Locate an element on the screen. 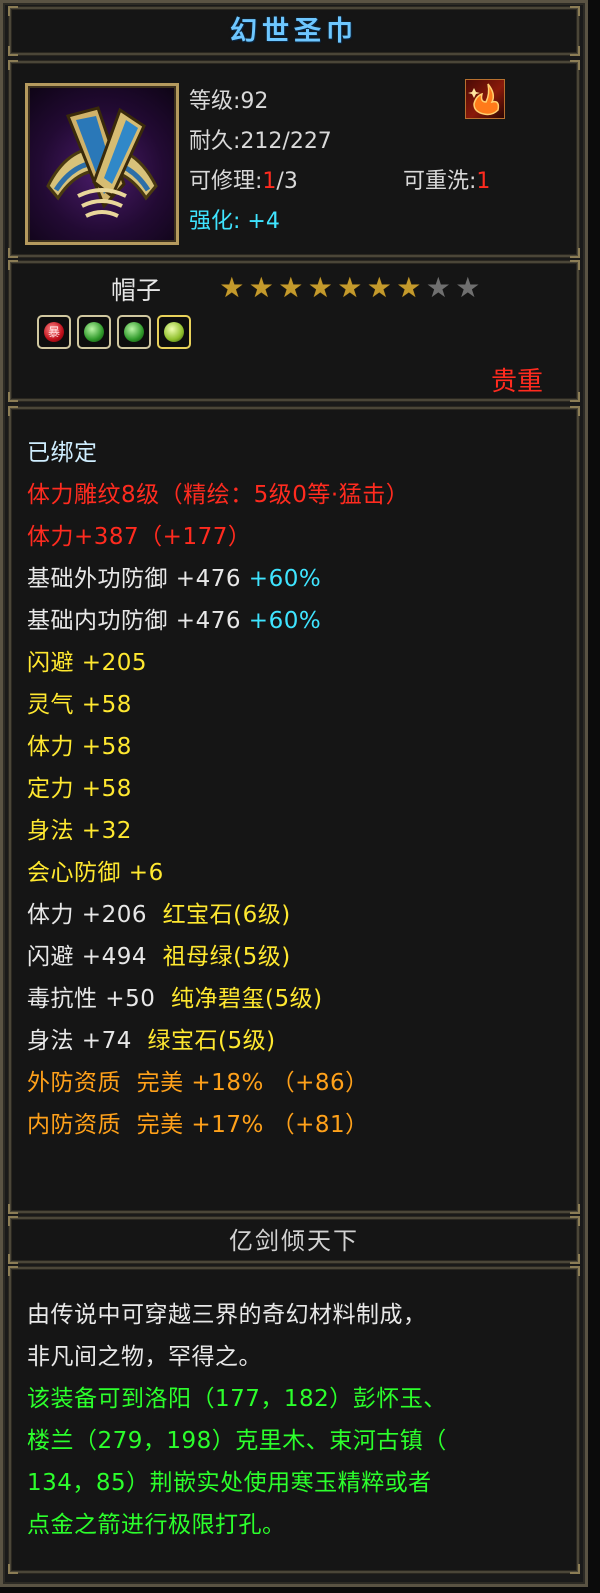  gem-bonus-2-value: 闪避 +494 is located at coordinates (87, 957).